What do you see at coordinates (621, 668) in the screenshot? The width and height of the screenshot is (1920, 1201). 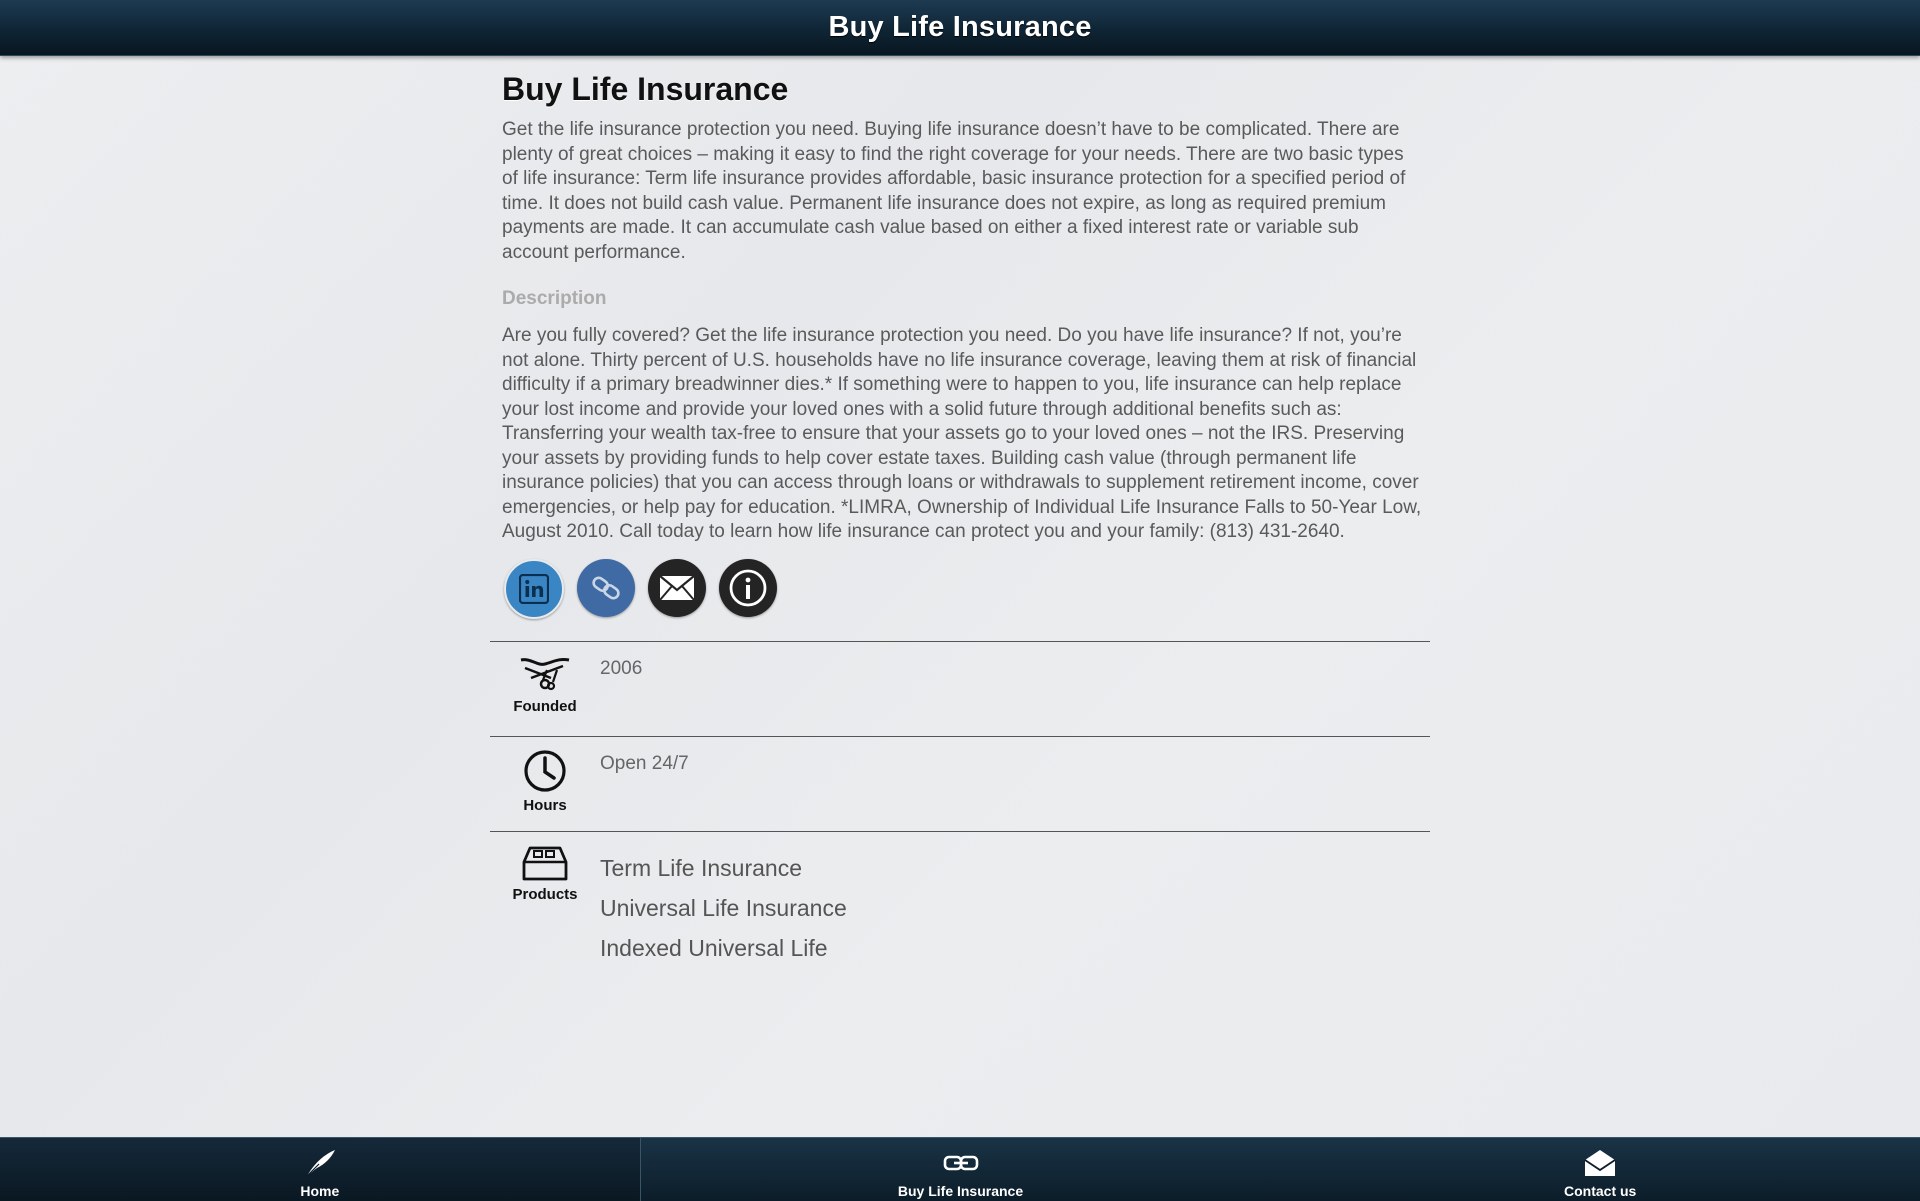 I see `founded-value: 2006` at bounding box center [621, 668].